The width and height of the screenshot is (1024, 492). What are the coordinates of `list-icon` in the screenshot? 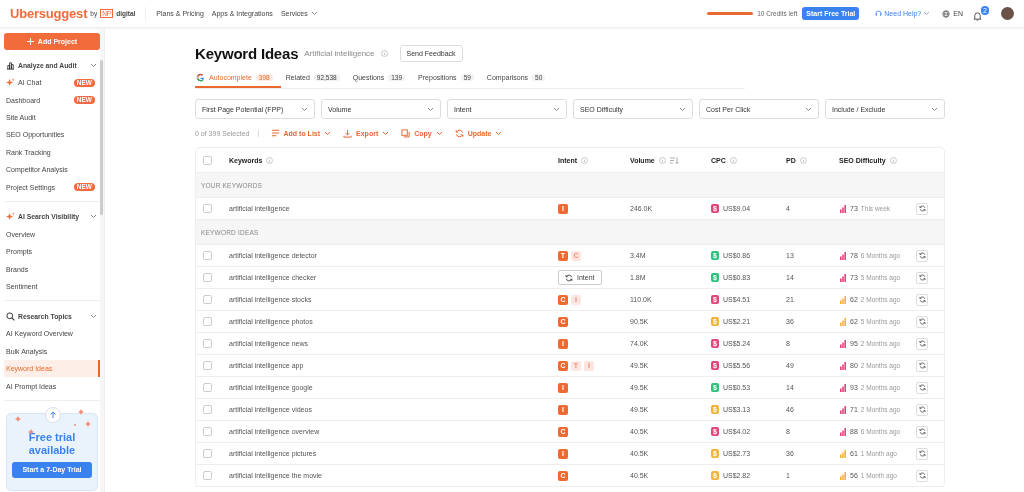 It's located at (275, 133).